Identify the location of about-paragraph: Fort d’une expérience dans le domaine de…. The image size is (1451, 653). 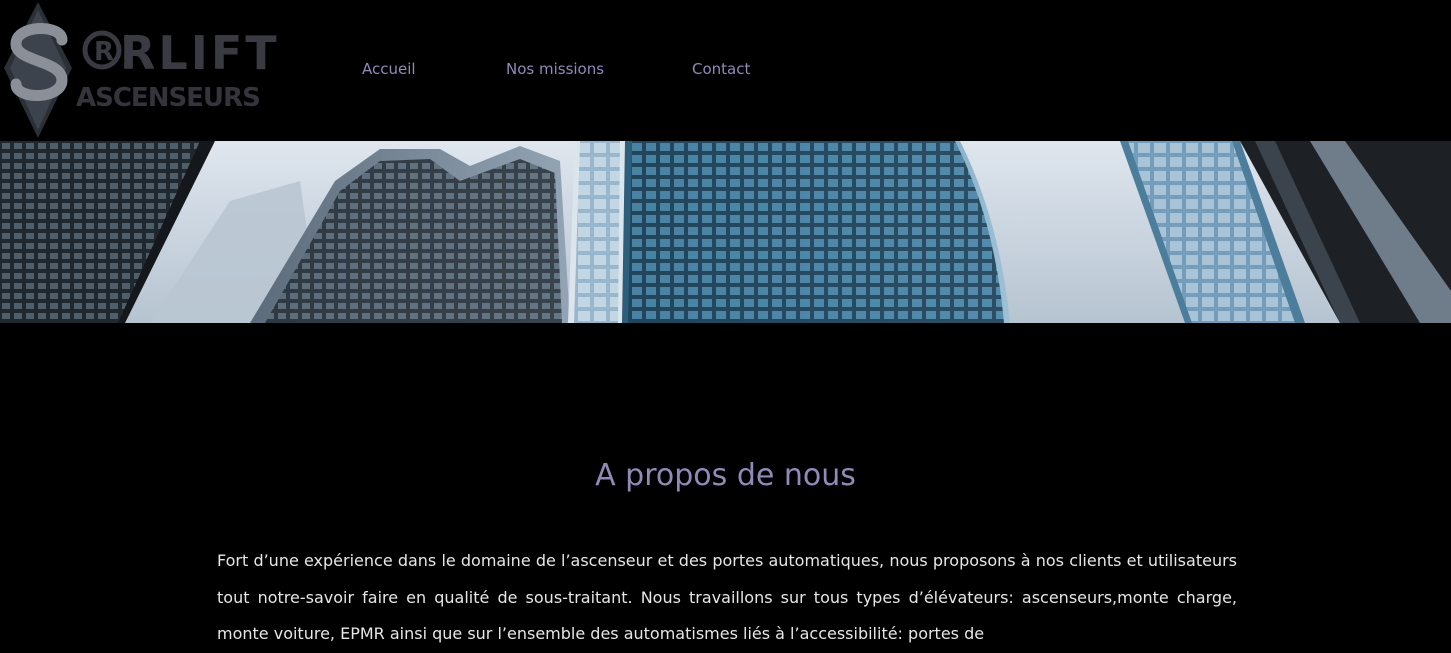
(727, 597).